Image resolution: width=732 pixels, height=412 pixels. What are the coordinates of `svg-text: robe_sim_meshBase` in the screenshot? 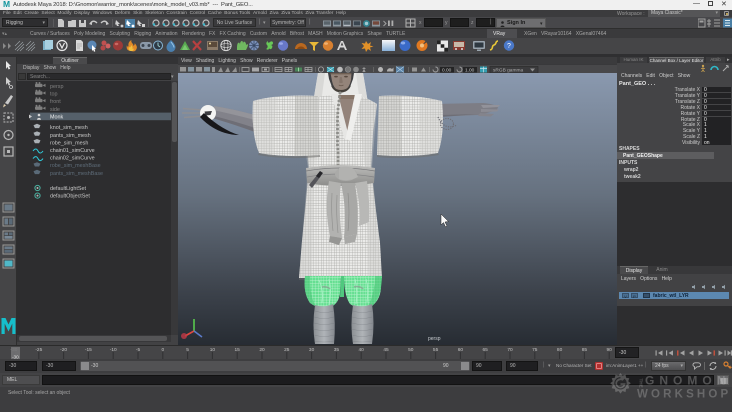 It's located at (75, 166).